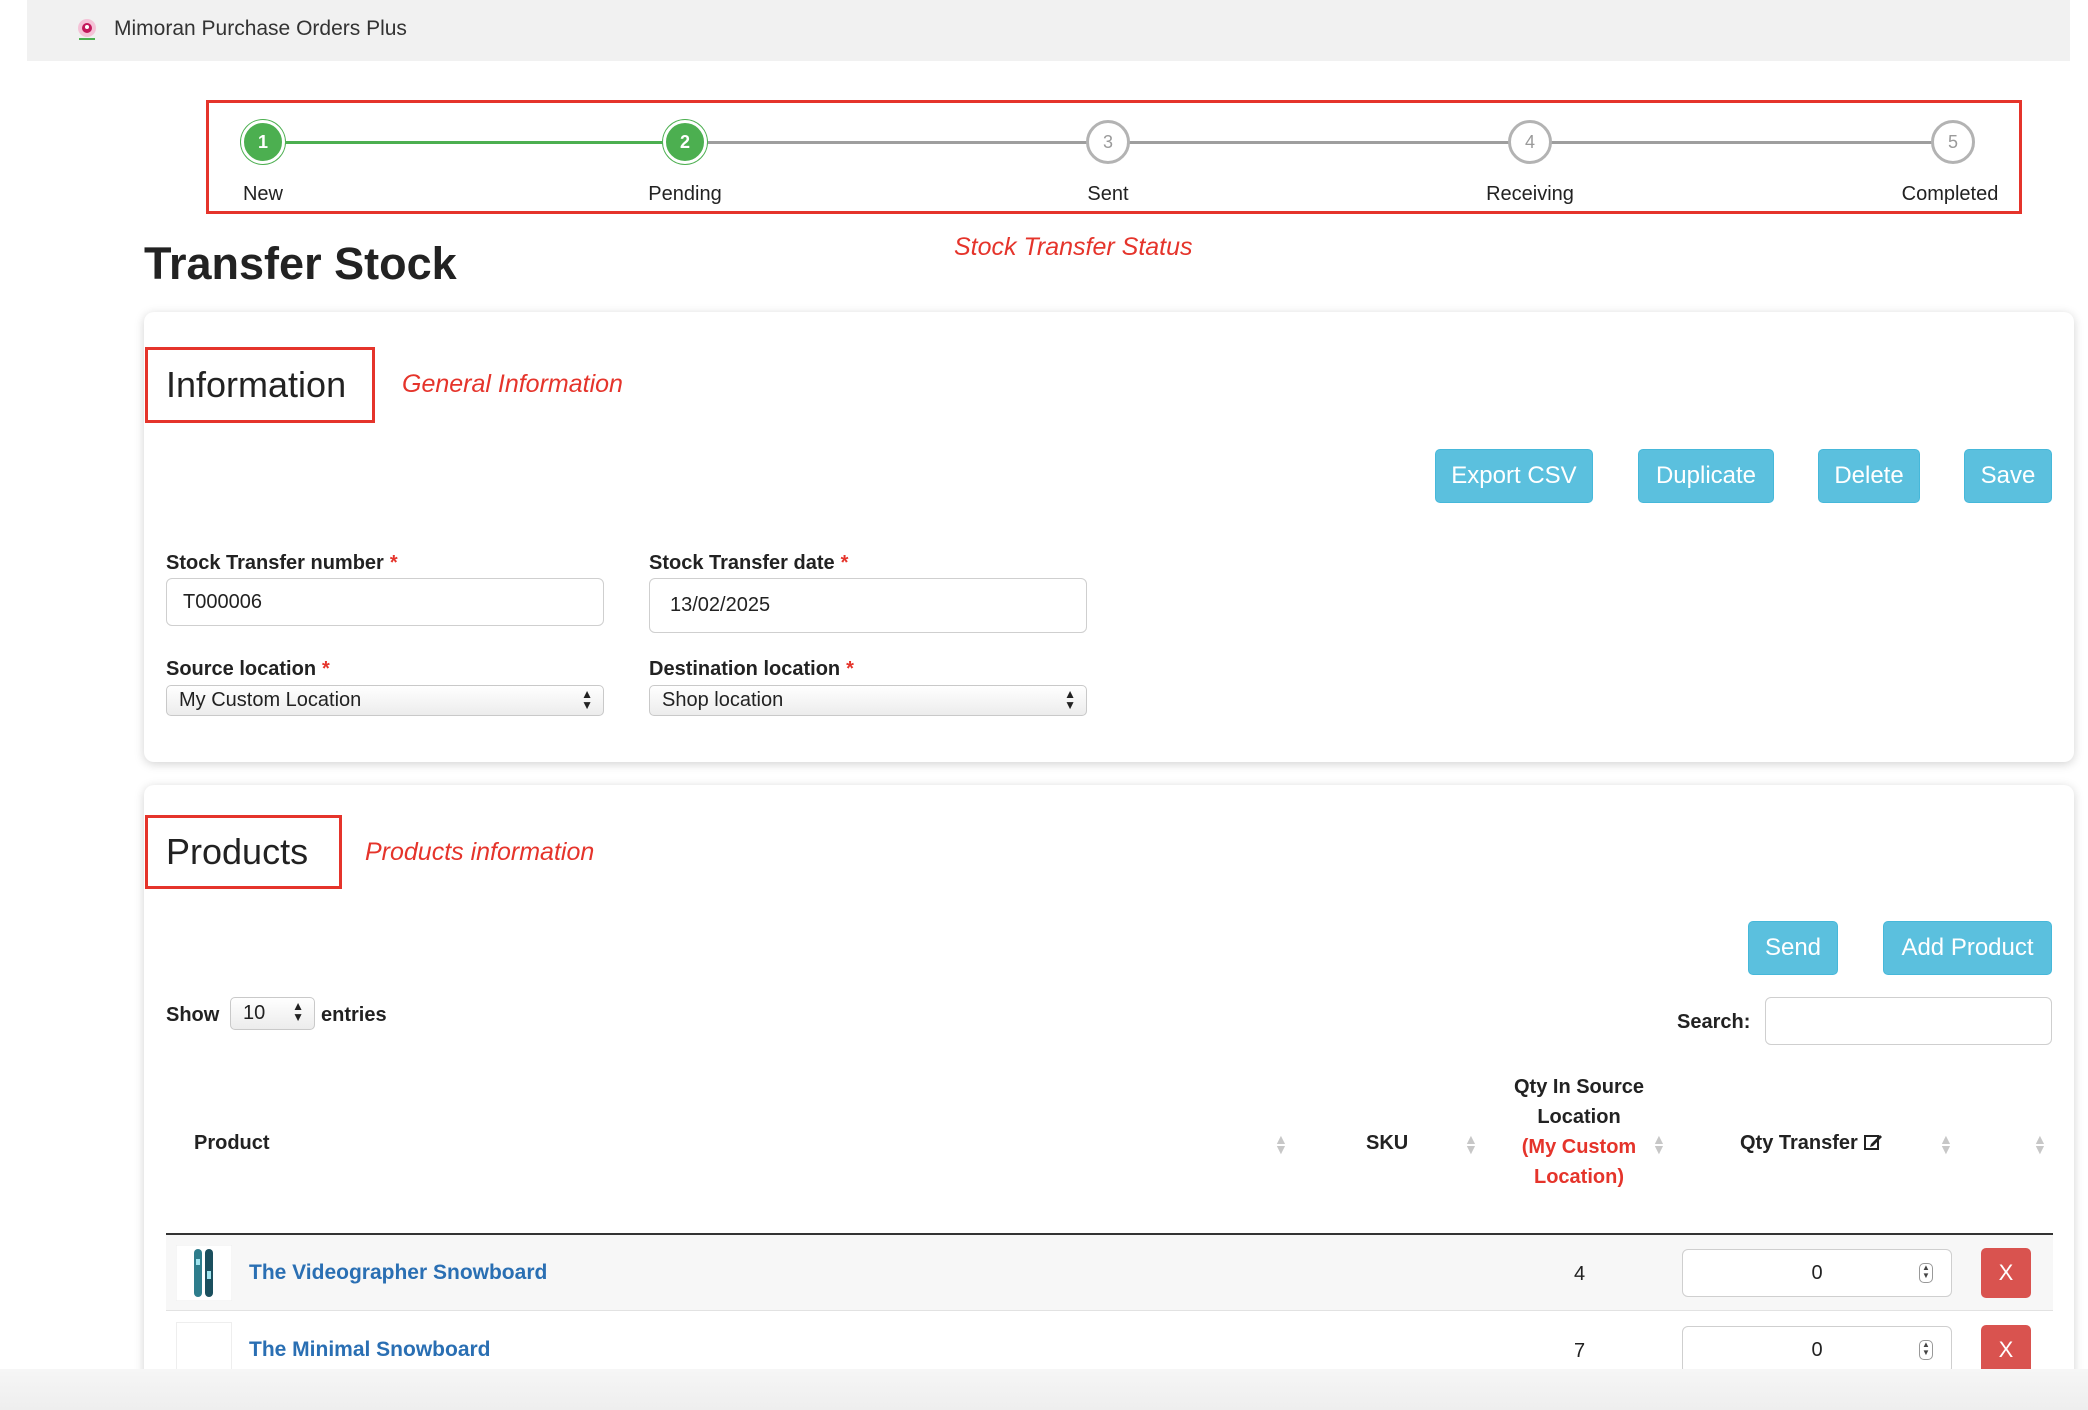 This screenshot has height=1410, width=2088. I want to click on step-4-dot: 4, so click(1530, 142).